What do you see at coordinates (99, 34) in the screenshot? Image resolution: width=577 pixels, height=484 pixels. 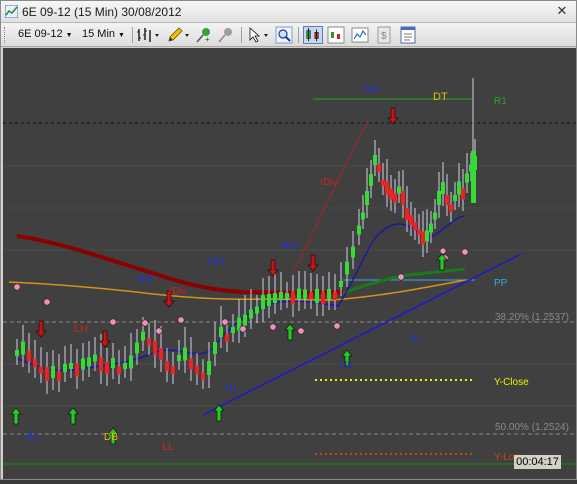 I see `interval-label: 15 Min` at bounding box center [99, 34].